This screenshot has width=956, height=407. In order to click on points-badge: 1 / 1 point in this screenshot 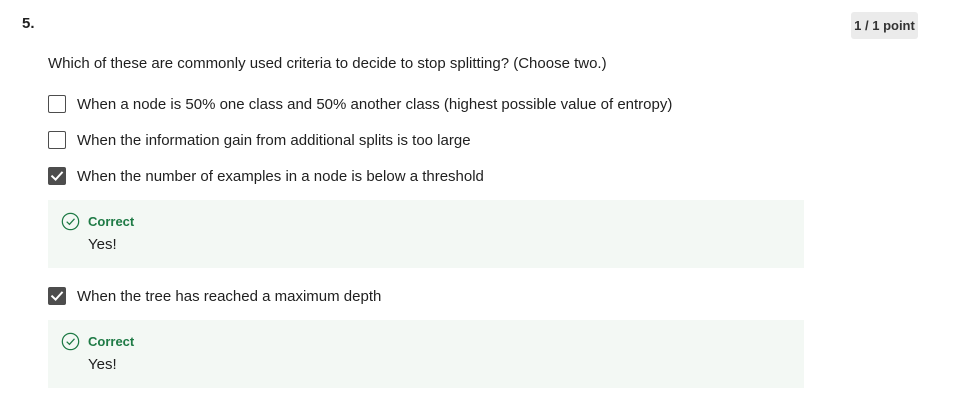, I will do `click(884, 25)`.